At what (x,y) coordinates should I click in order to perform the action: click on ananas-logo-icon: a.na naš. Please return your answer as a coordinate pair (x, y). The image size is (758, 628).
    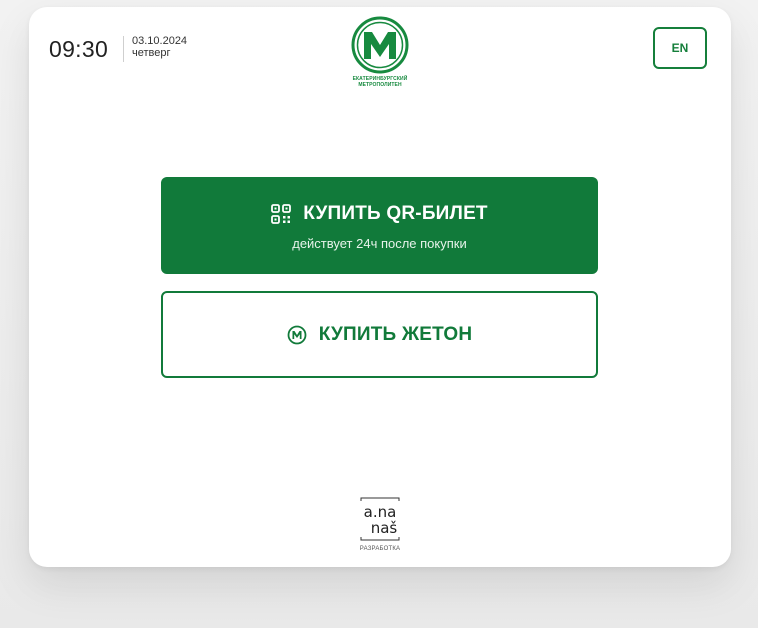
    Looking at the image, I should click on (380, 519).